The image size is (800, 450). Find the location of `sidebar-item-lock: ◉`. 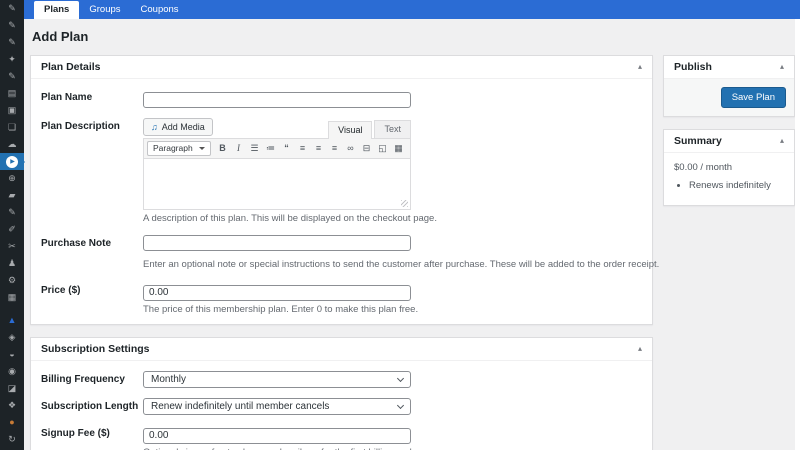

sidebar-item-lock: ◉ is located at coordinates (12, 371).